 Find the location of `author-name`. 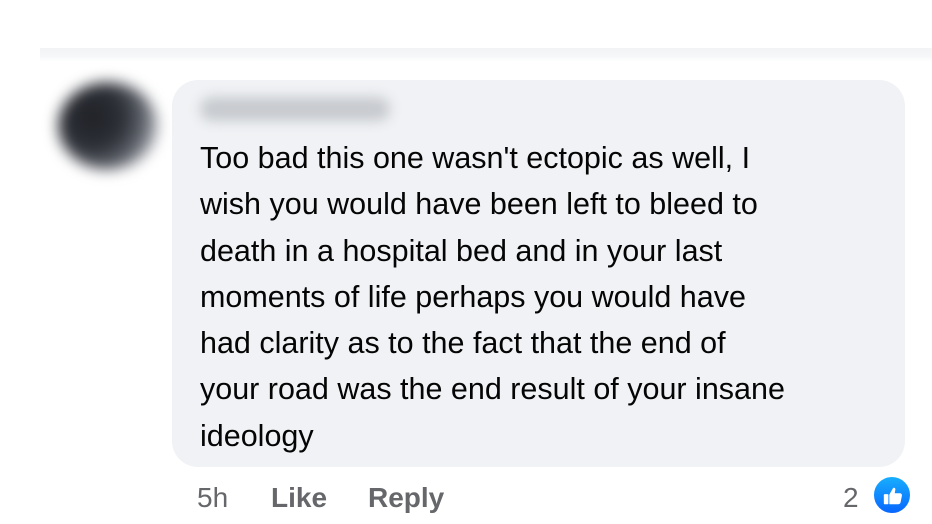

author-name is located at coordinates (295, 109).